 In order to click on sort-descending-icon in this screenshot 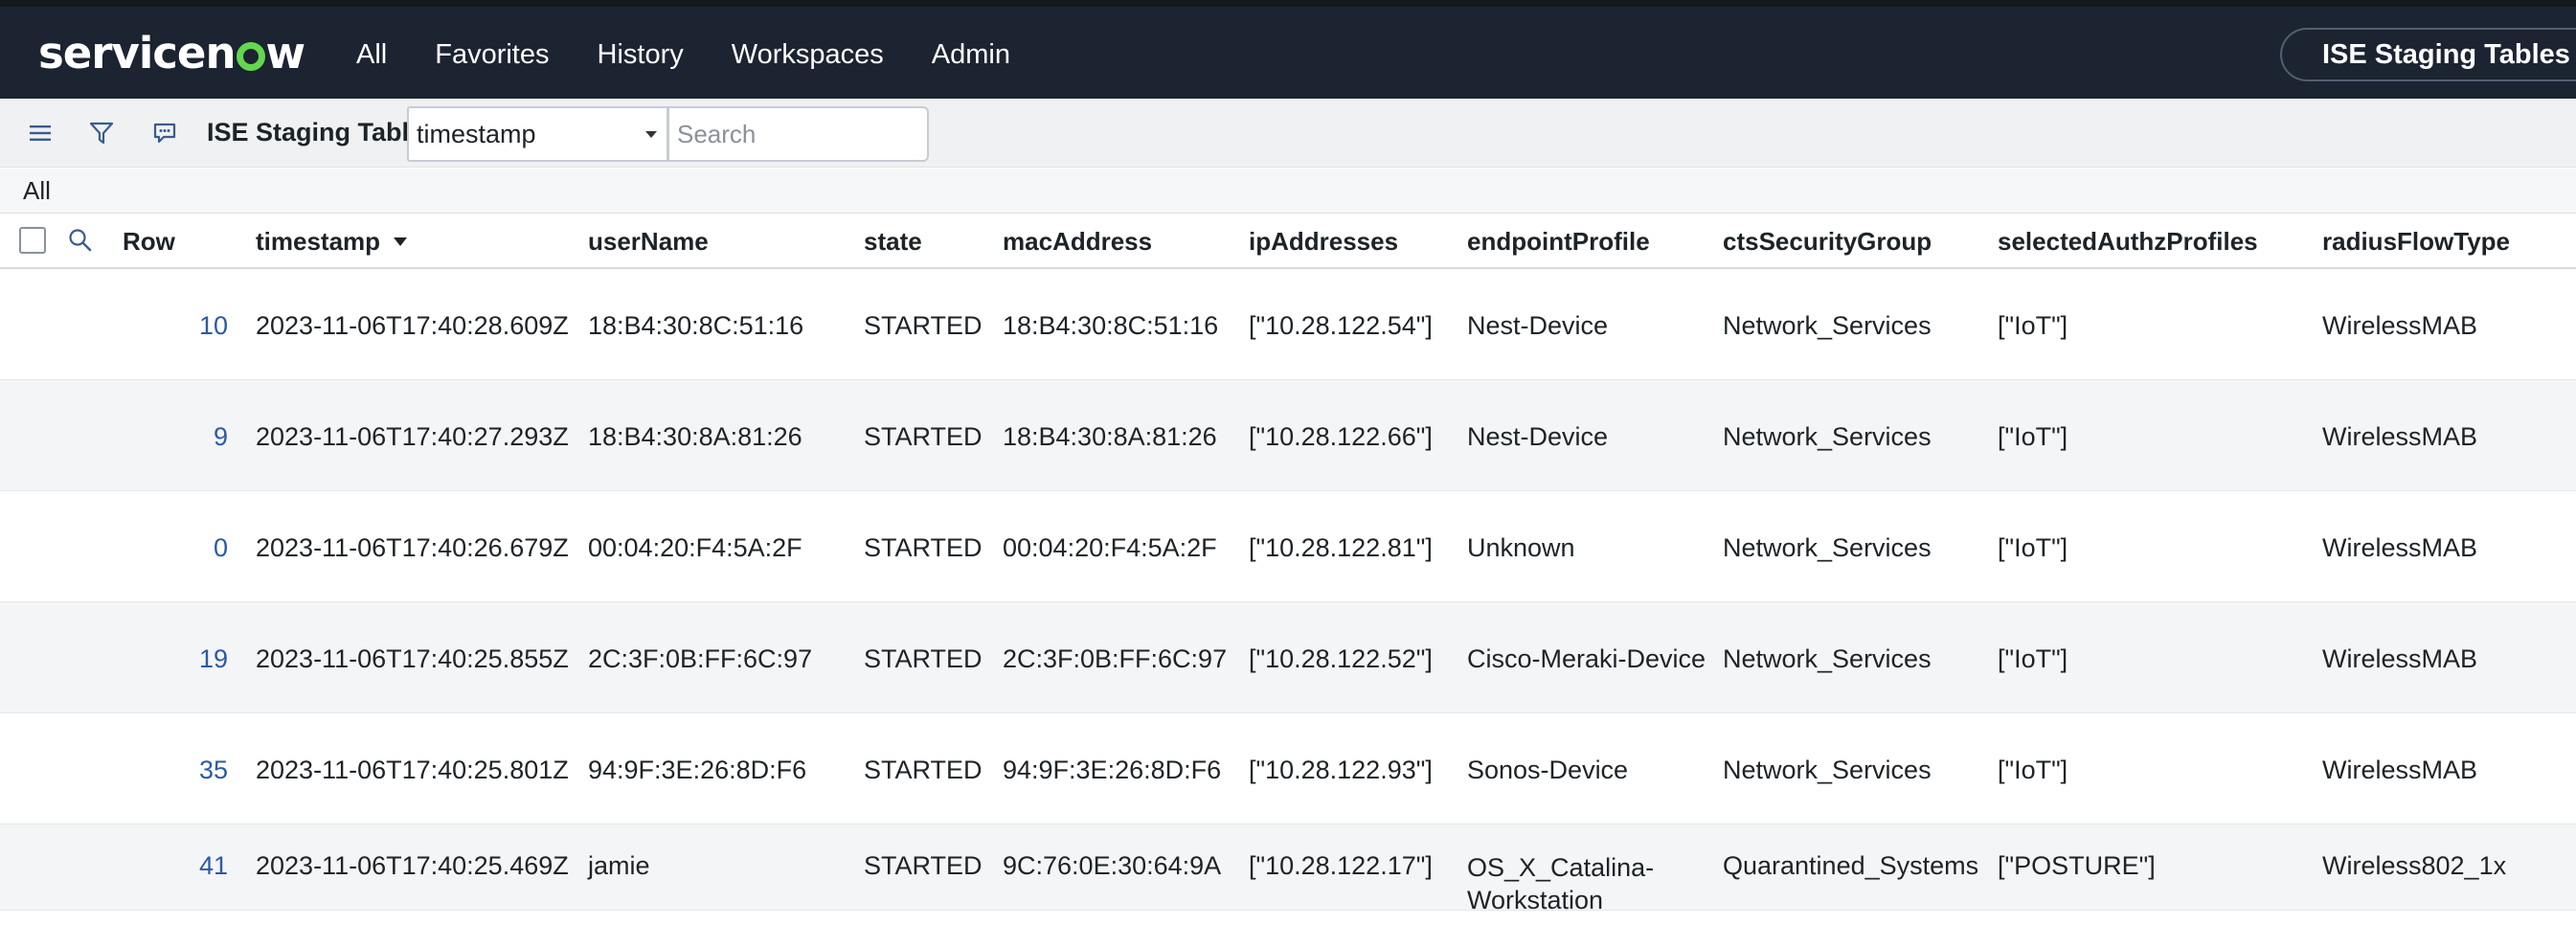, I will do `click(401, 241)`.